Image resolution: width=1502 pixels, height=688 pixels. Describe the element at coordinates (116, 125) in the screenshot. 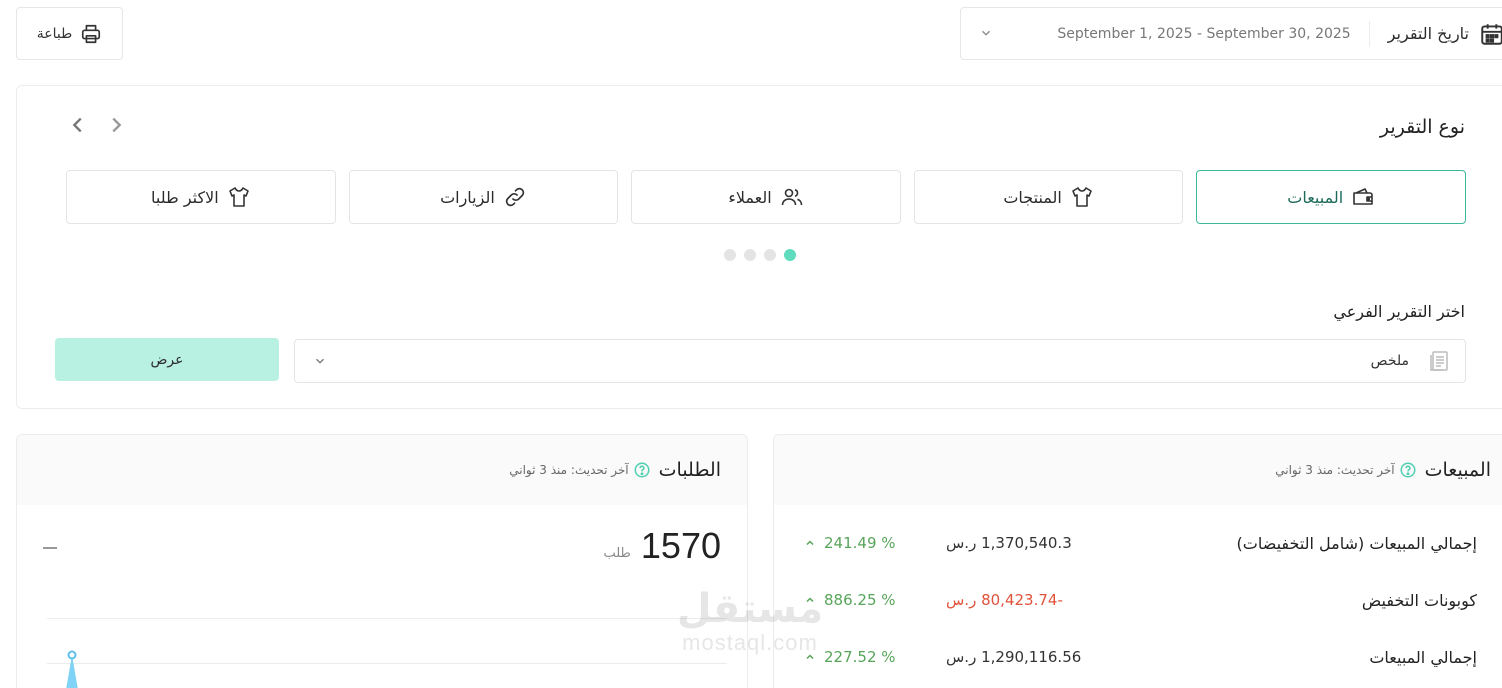

I see `chevron-right-icon` at that location.